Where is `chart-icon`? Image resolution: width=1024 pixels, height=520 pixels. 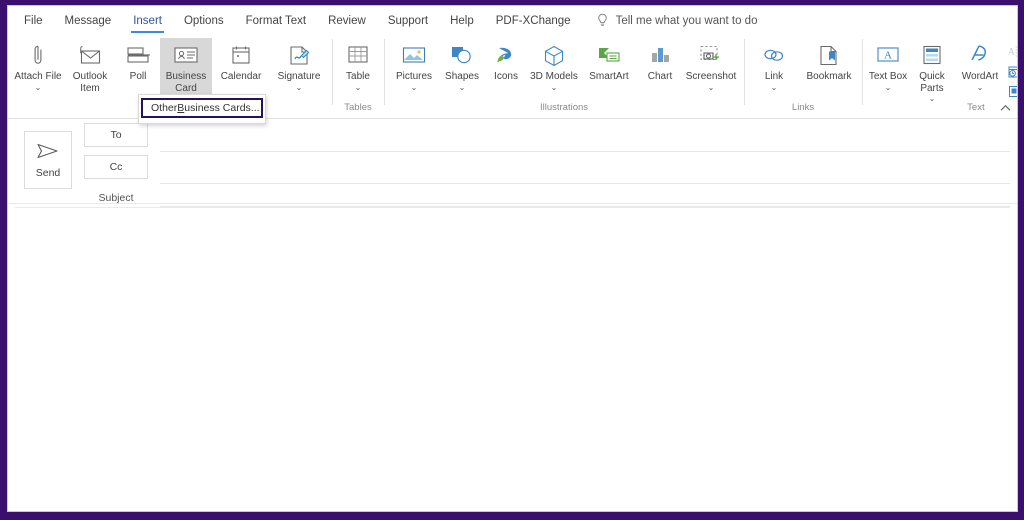 chart-icon is located at coordinates (660, 55).